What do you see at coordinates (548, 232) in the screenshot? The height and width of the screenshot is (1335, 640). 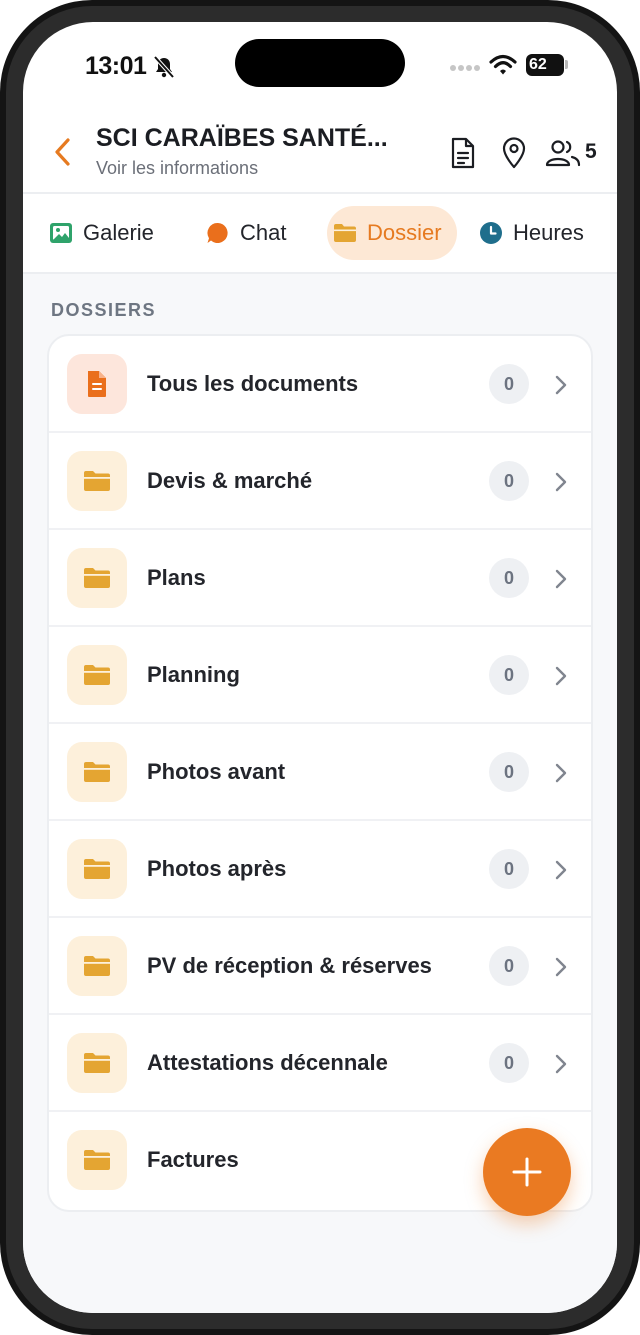 I see `tab-heures-label: Heures` at bounding box center [548, 232].